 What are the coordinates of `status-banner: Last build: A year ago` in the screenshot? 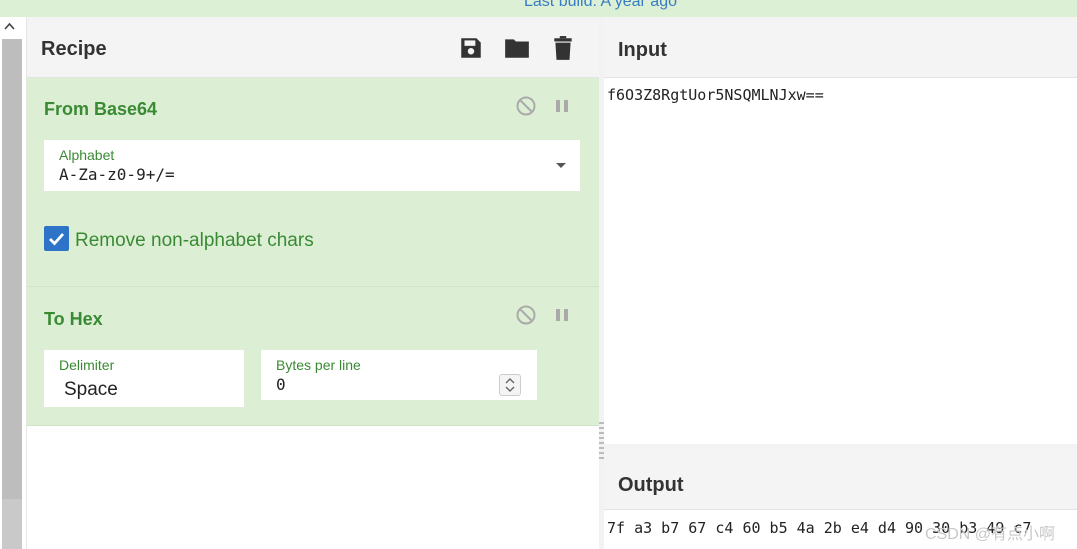 It's located at (538, 8).